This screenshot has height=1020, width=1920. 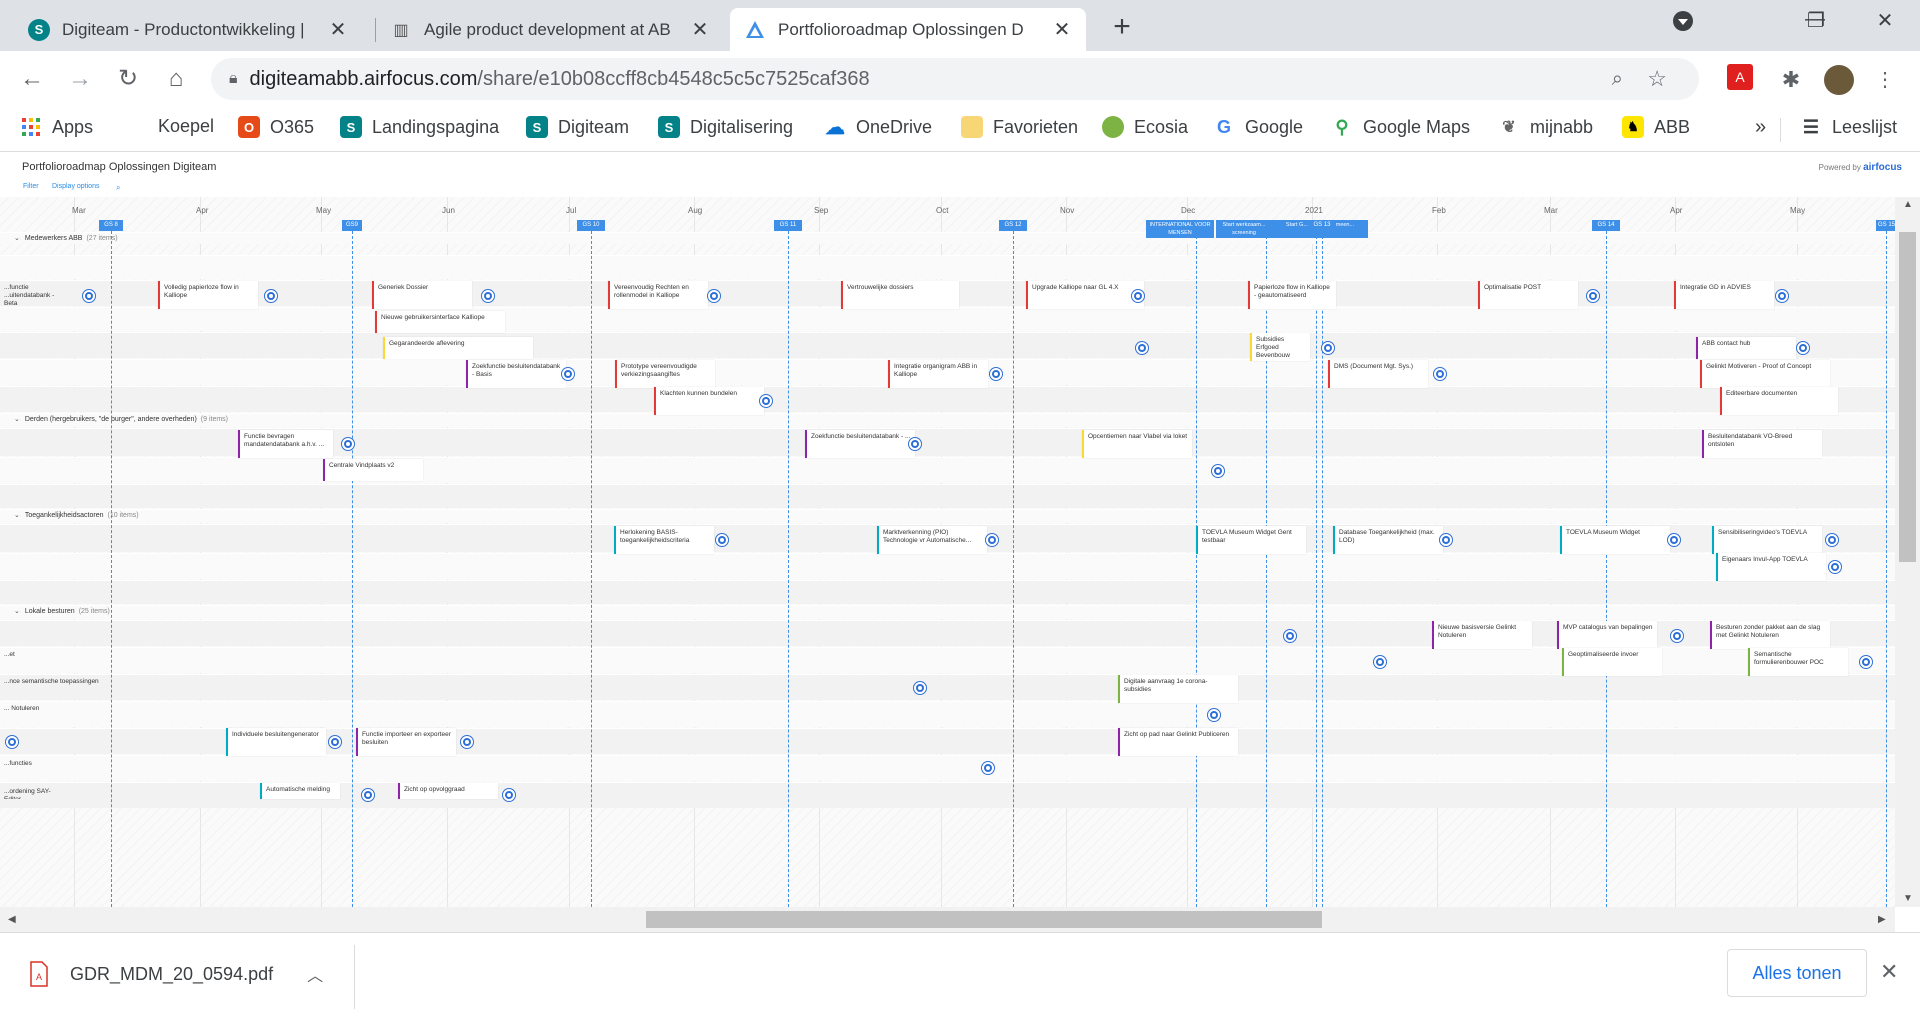 I want to click on bookmark-o365: O O365, so click(x=276, y=127).